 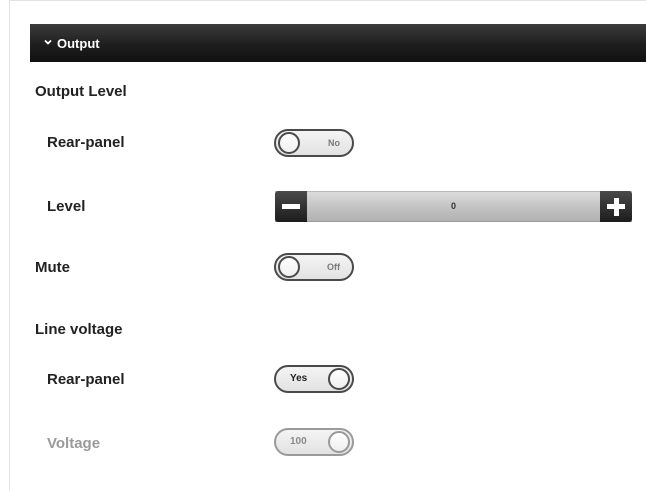 I want to click on toggle-state-label: Yes, so click(x=299, y=378).